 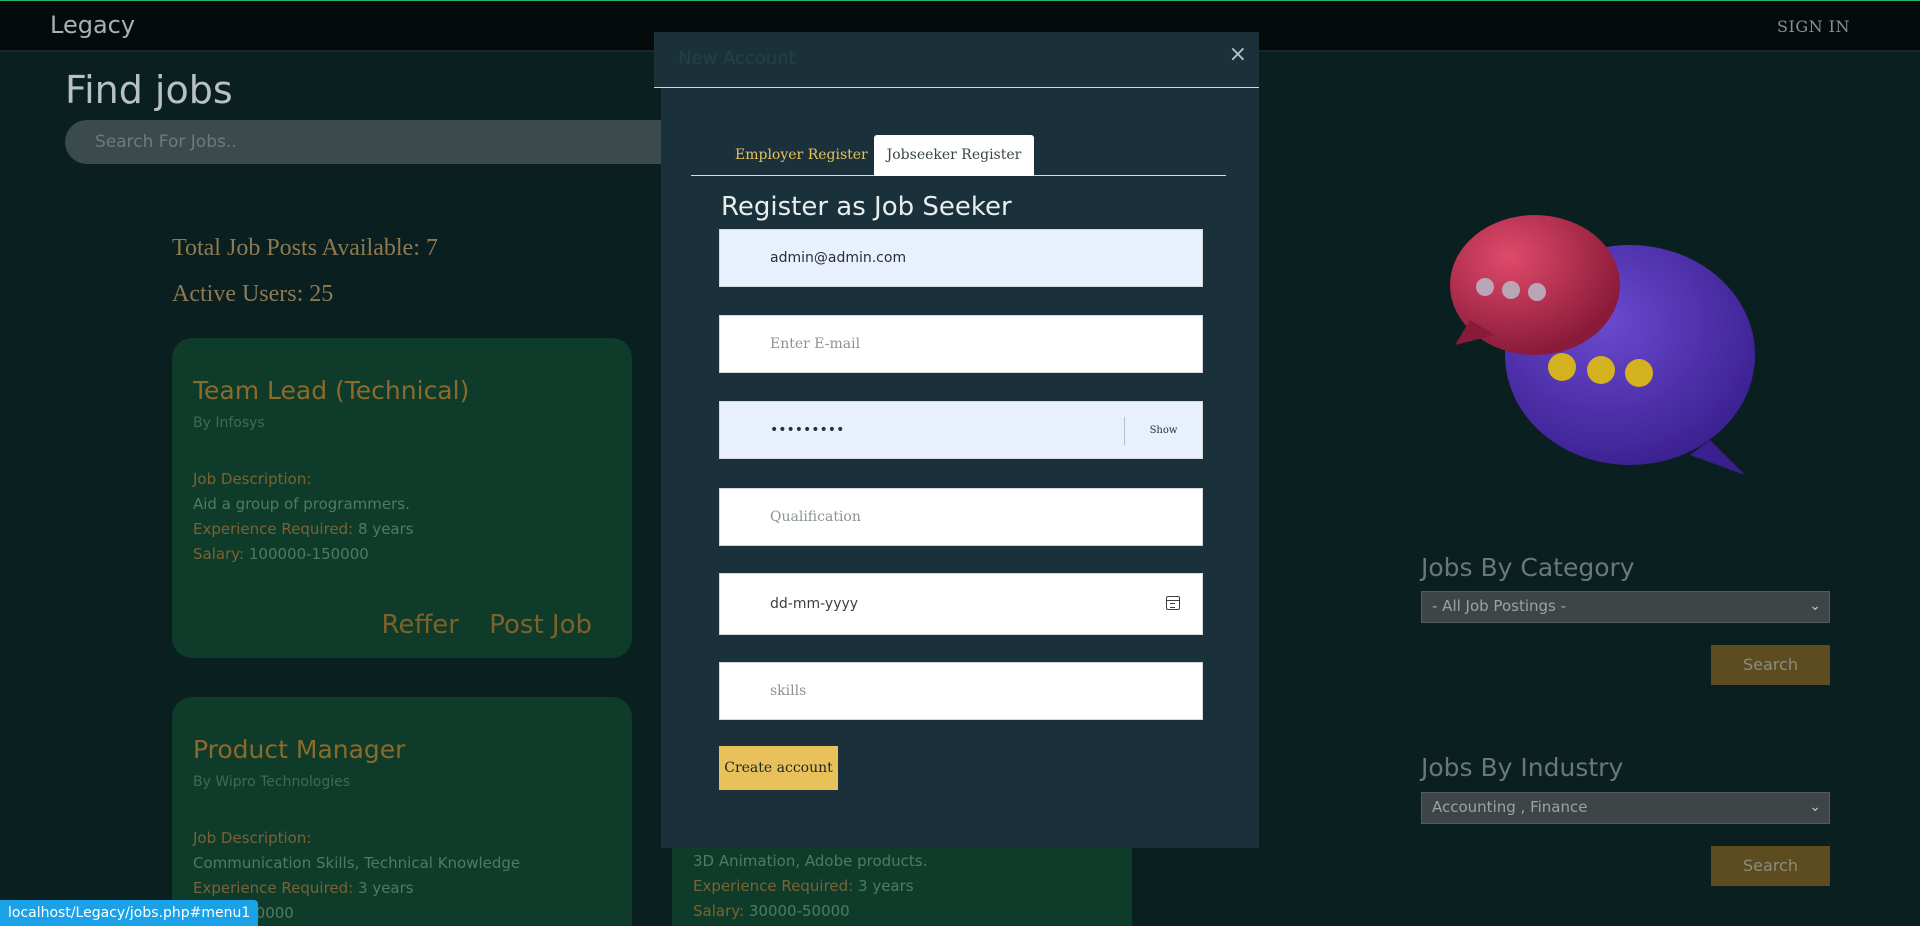 I want to click on modal-title: New Account, so click(x=737, y=58).